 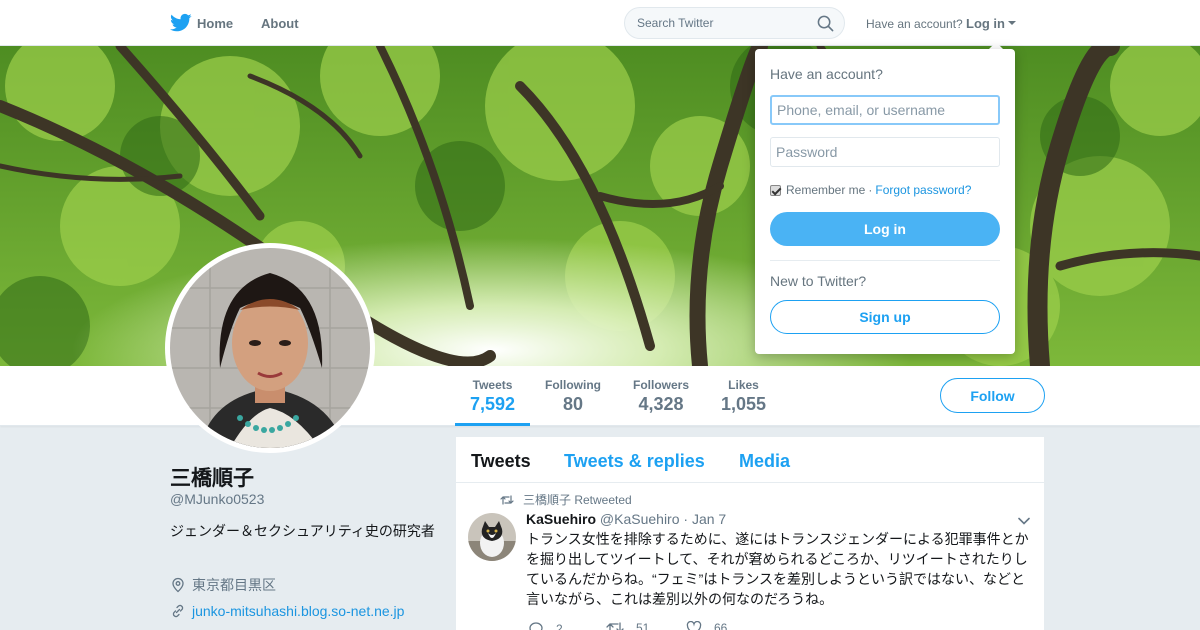 I want to click on like-count: 66, so click(x=721, y=625).